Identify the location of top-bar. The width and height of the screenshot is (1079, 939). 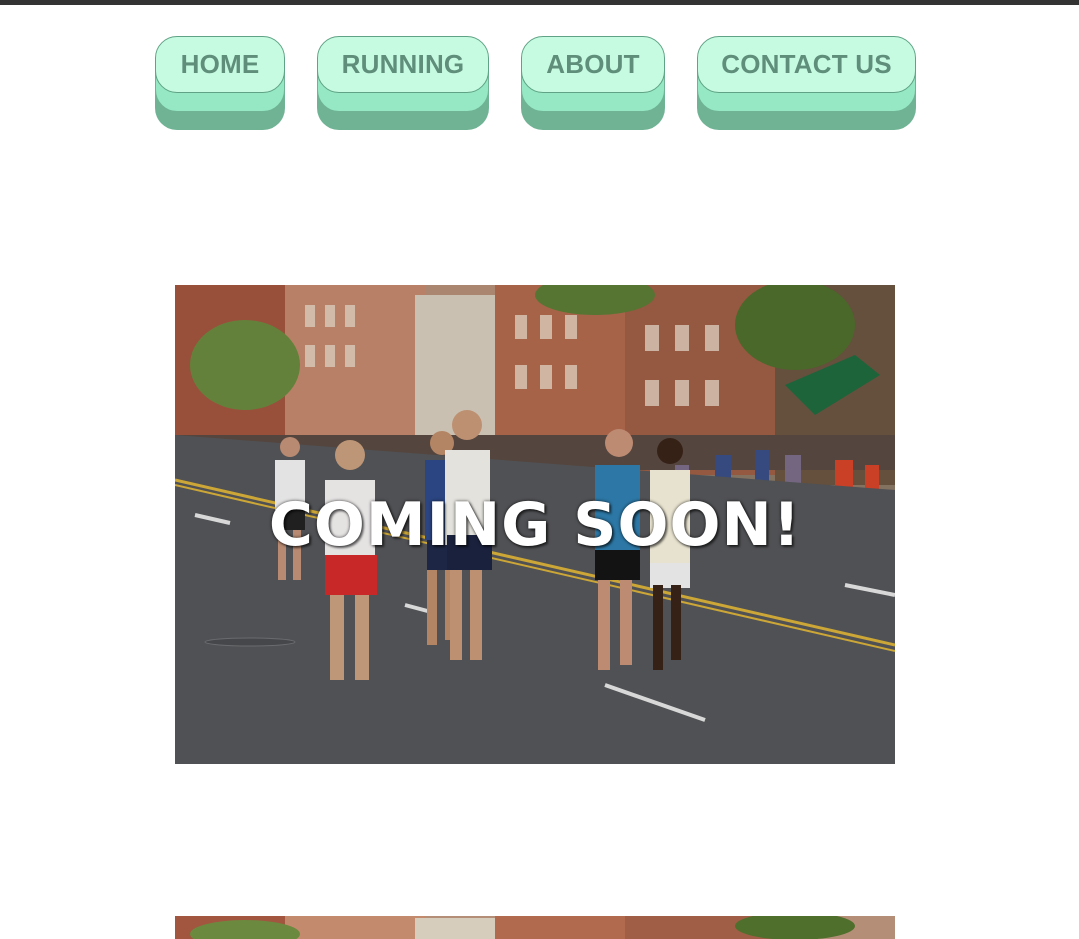
(539, 2).